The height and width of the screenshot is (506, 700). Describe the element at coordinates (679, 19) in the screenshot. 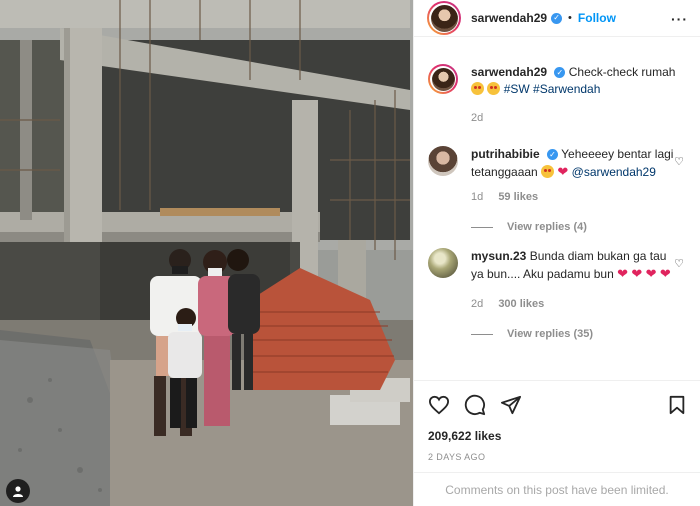

I see `more-options-icon: ···` at that location.